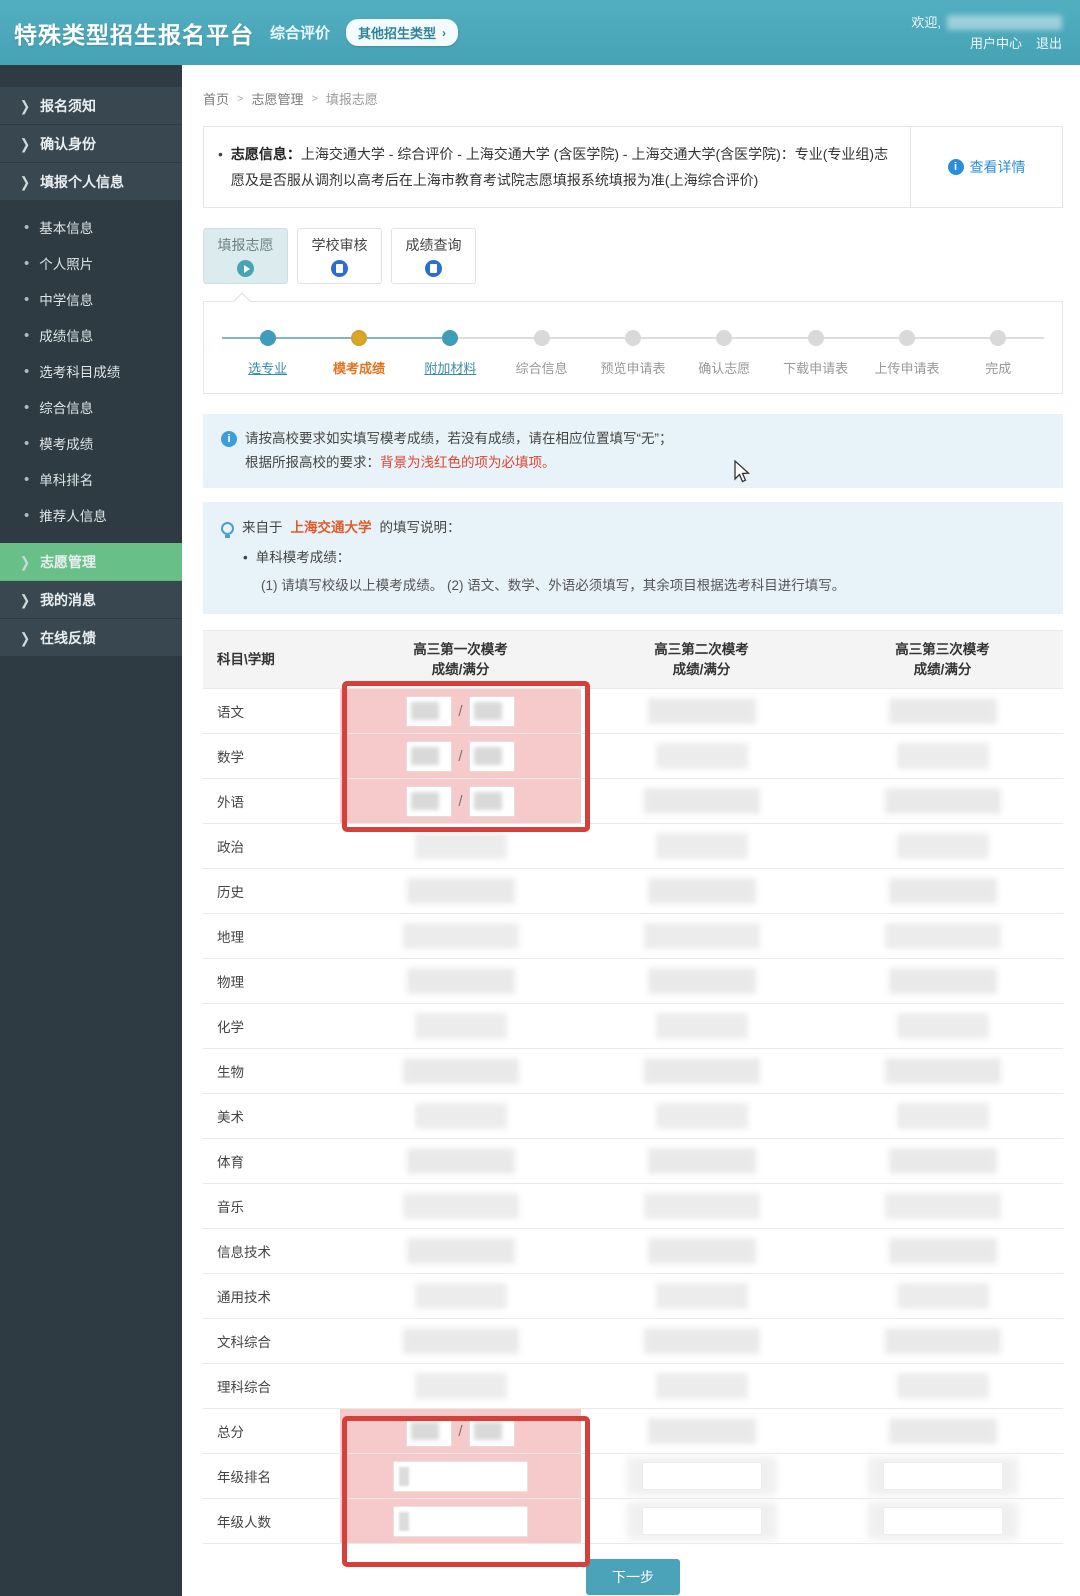  What do you see at coordinates (420, 527) in the screenshot?
I see `from-suffix: 的填写说明：` at bounding box center [420, 527].